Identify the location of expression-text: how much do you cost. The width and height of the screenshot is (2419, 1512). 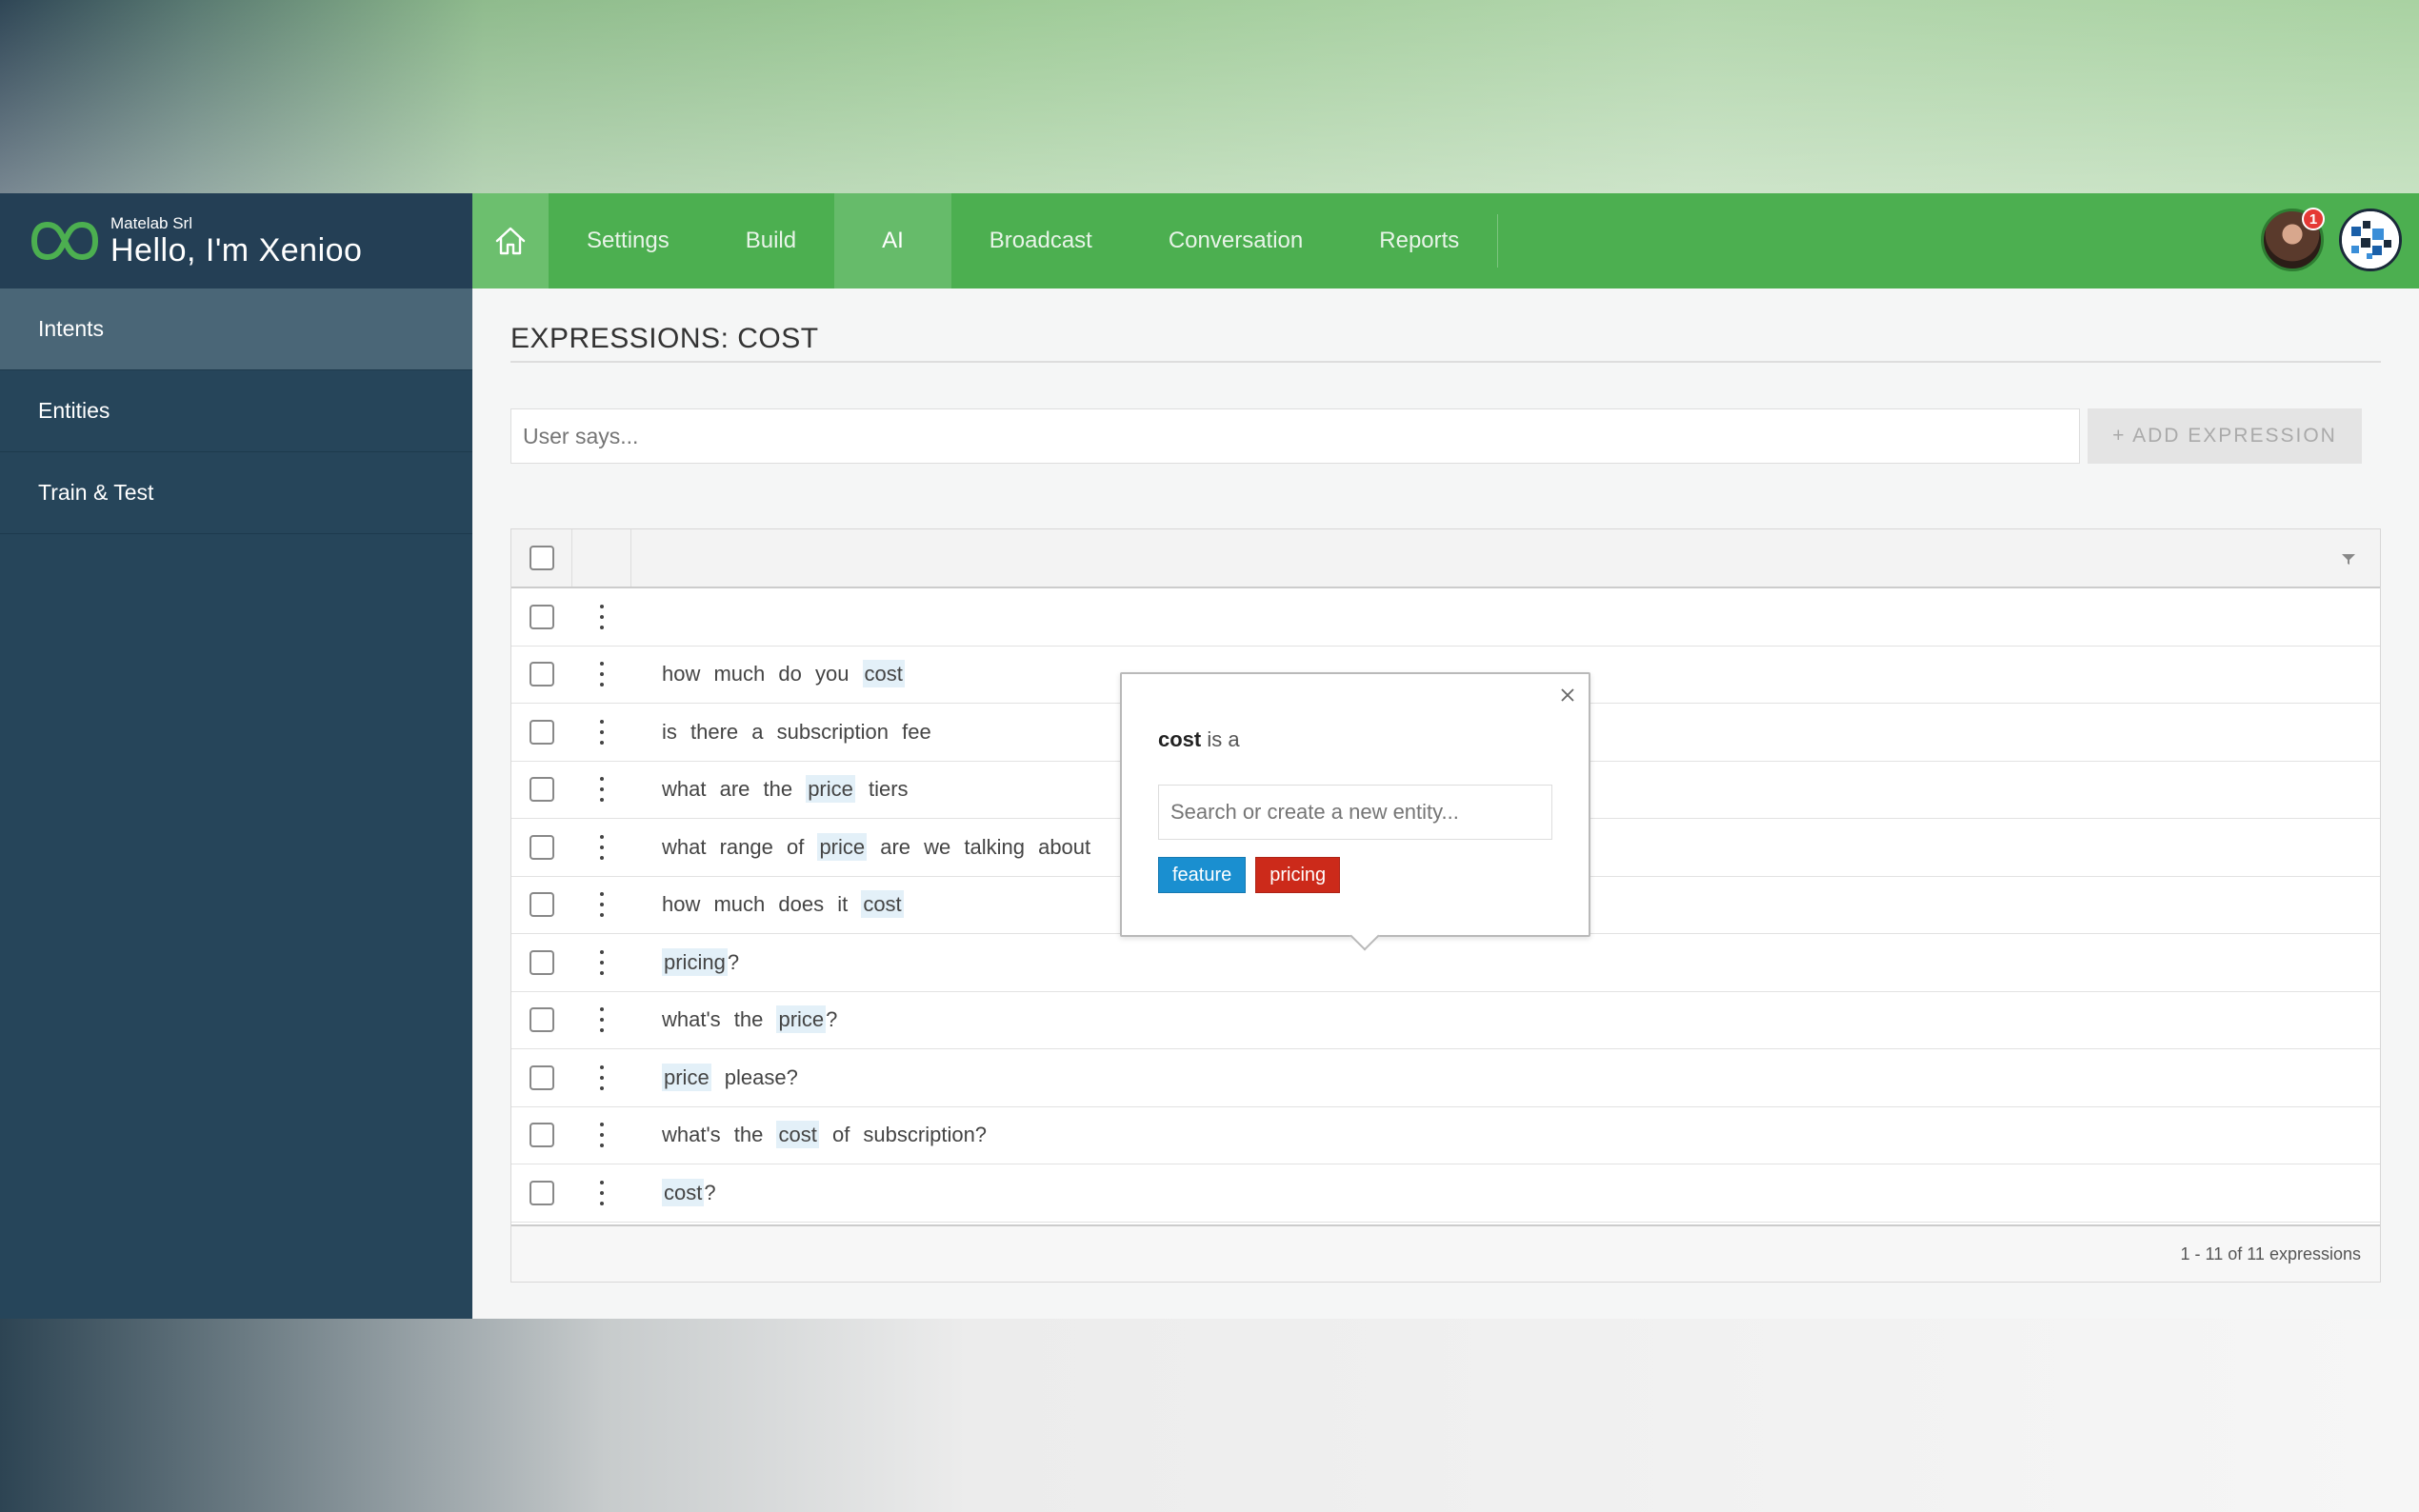
(768, 674).